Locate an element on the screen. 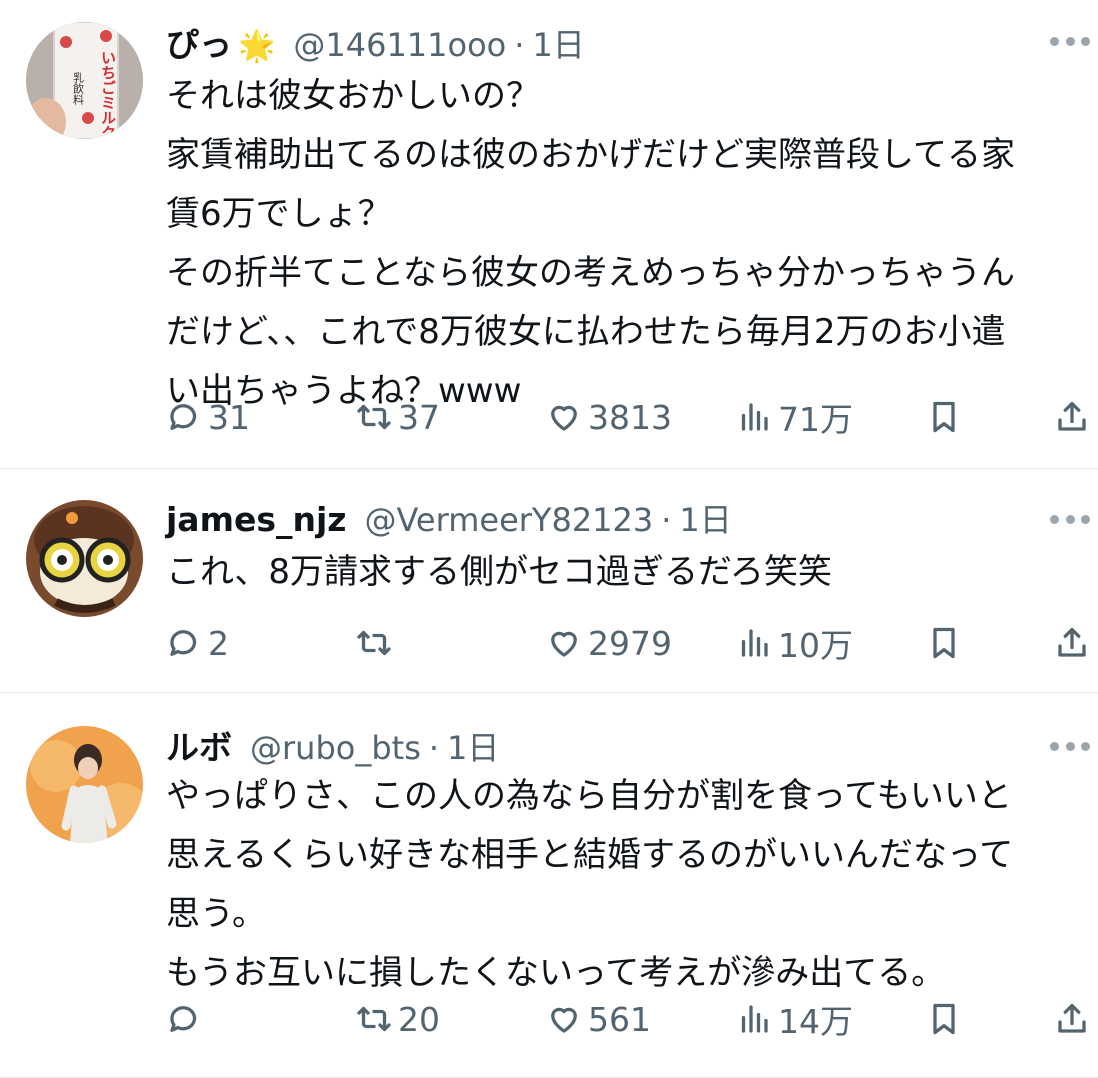 This screenshot has height=1078, width=1098. reply-button is located at coordinates (187, 1019).